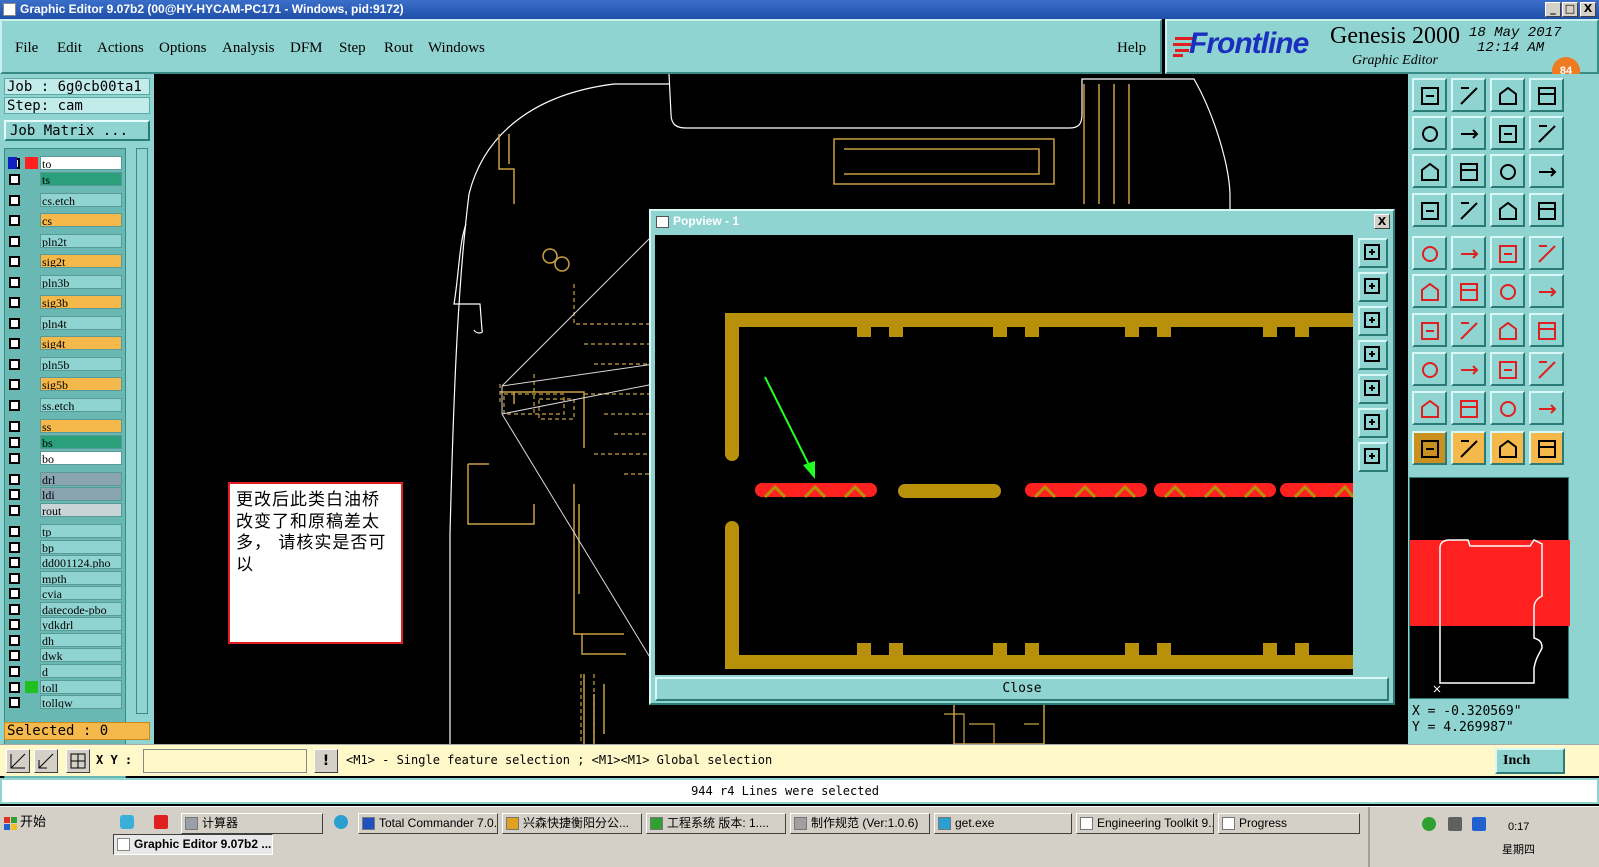 This screenshot has width=1599, height=867. What do you see at coordinates (1546, 95) in the screenshot?
I see `page-view-button` at bounding box center [1546, 95].